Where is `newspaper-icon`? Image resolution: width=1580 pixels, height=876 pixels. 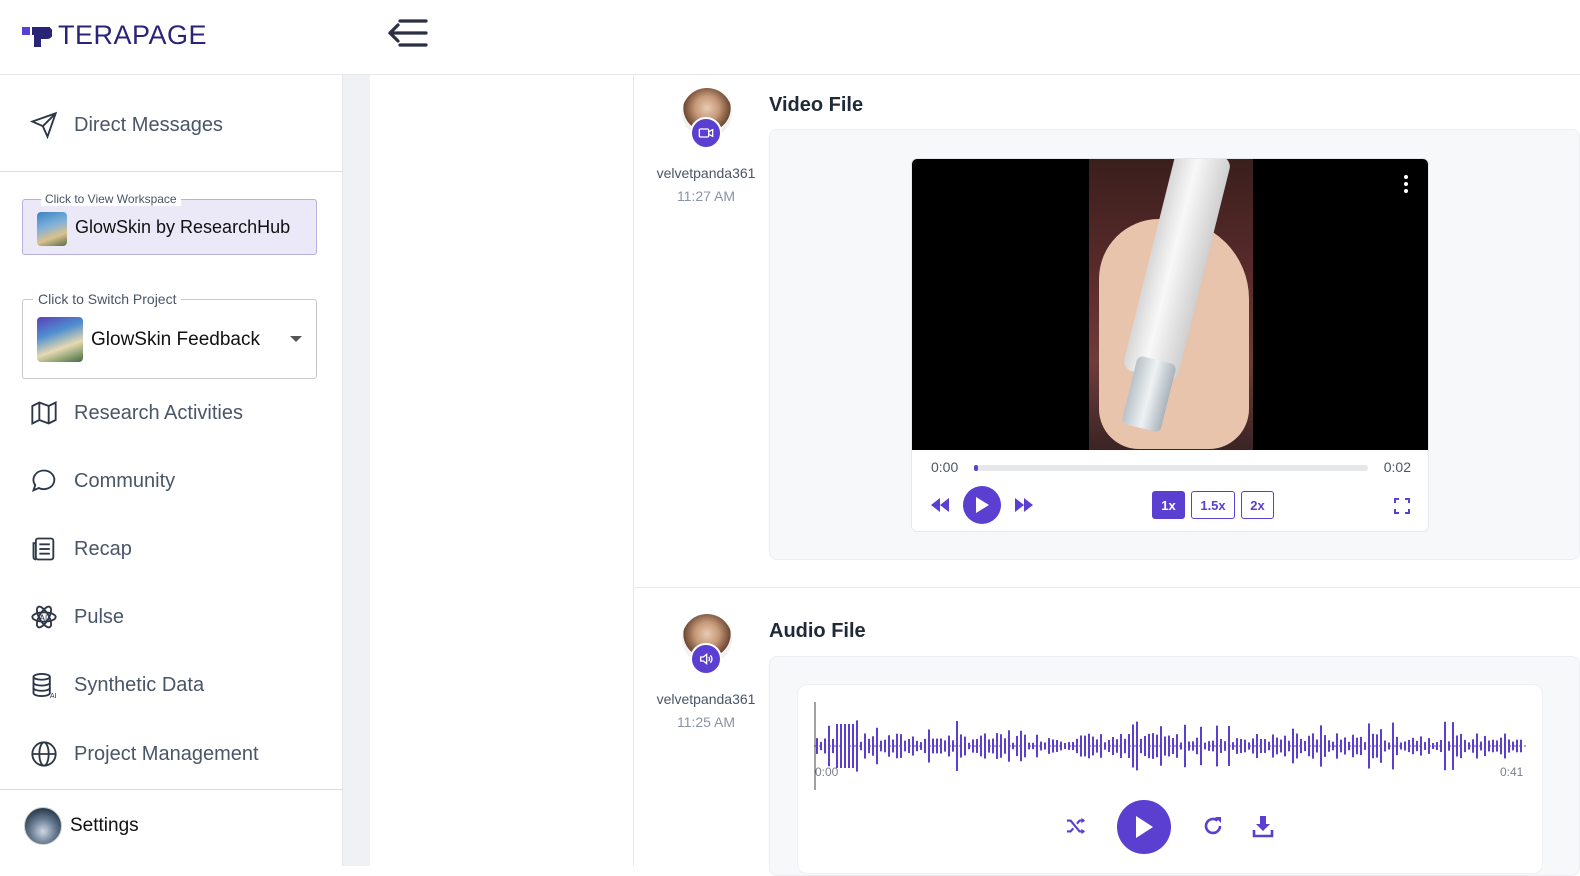
newspaper-icon is located at coordinates (43, 549).